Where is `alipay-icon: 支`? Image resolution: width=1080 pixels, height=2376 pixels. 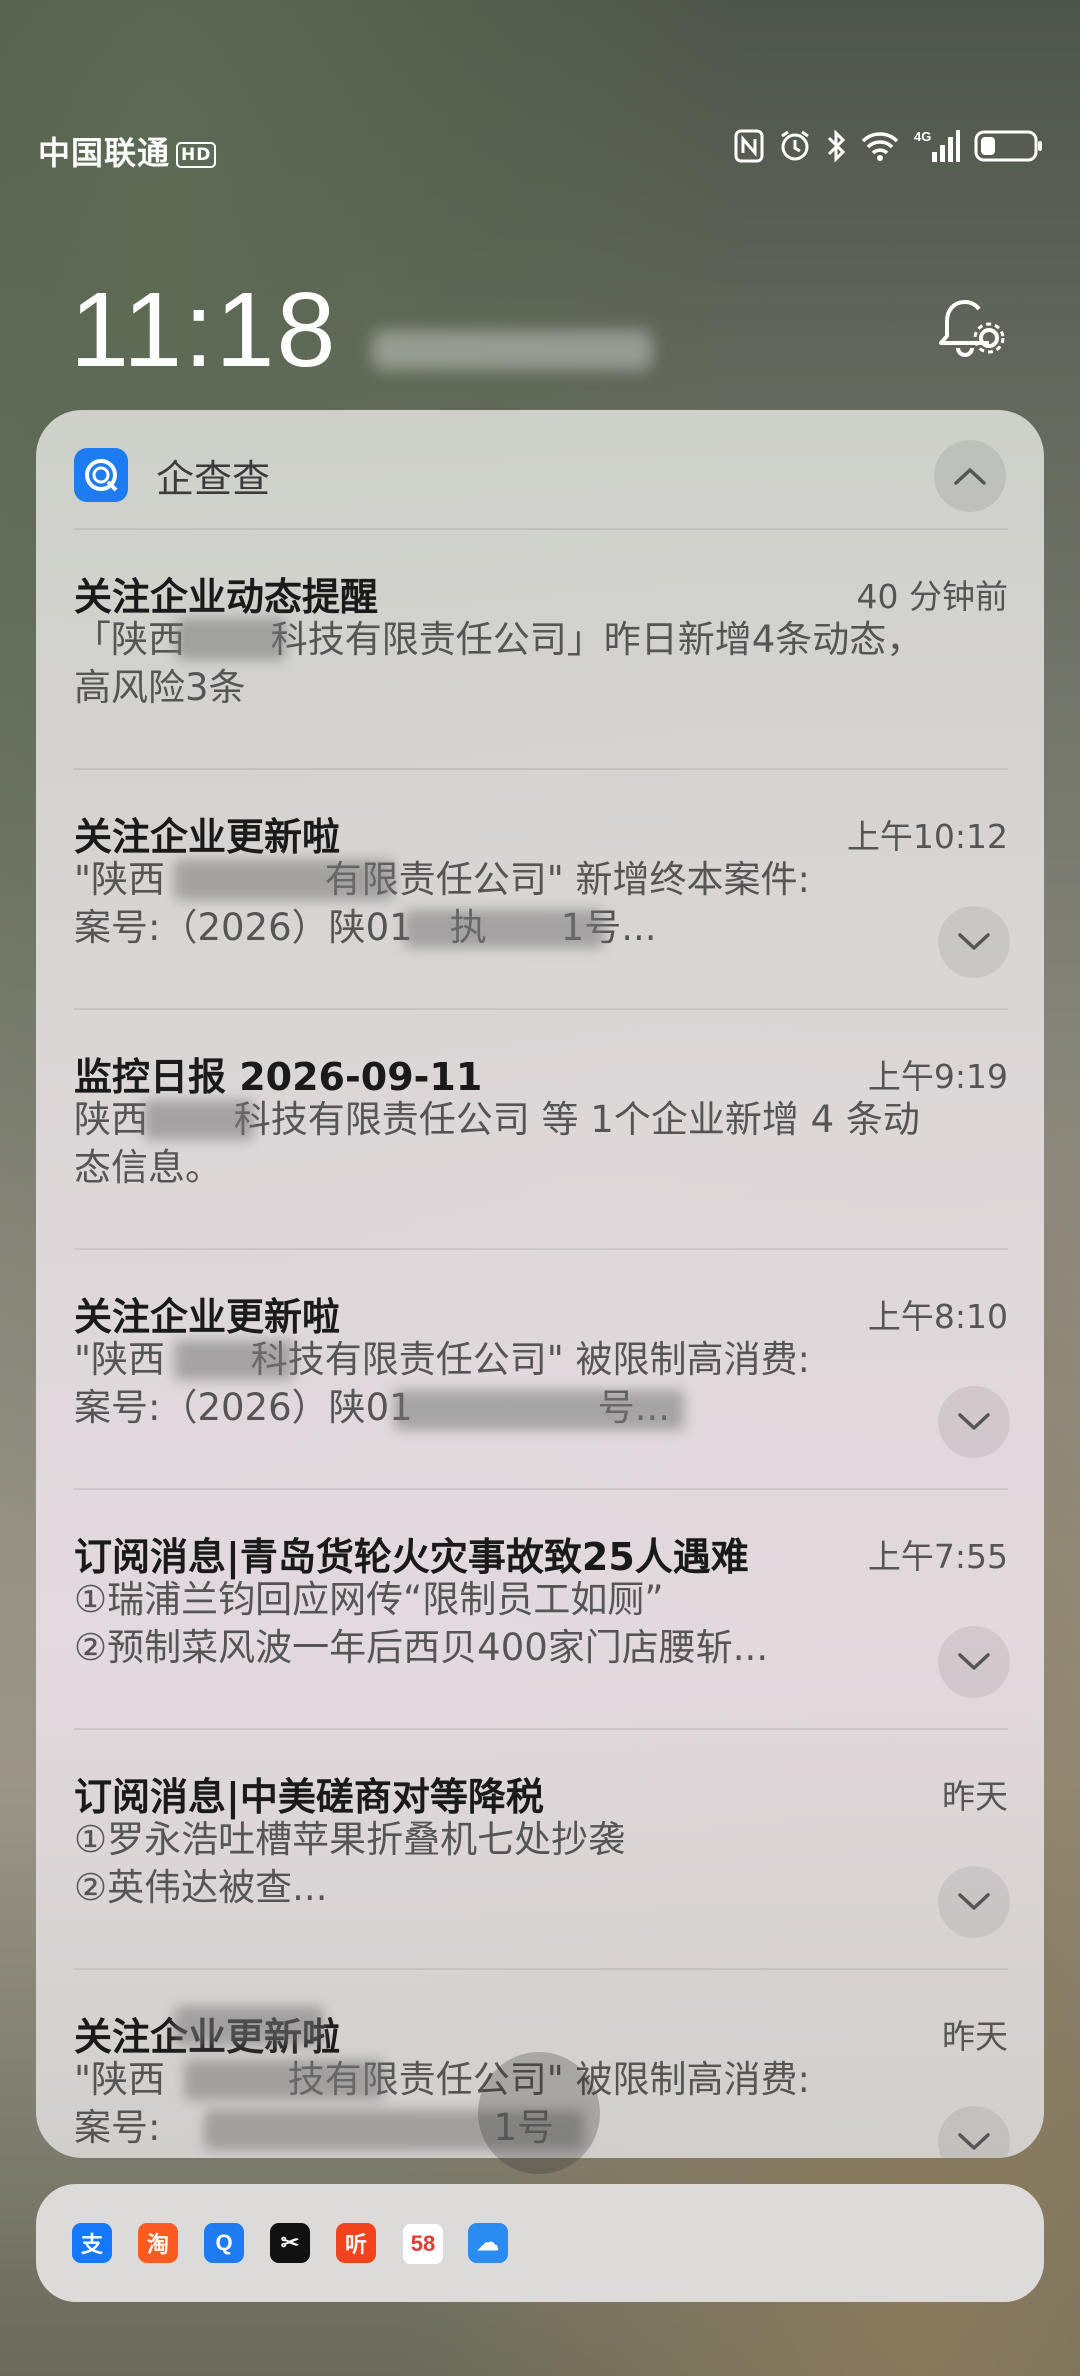 alipay-icon: 支 is located at coordinates (92, 2243).